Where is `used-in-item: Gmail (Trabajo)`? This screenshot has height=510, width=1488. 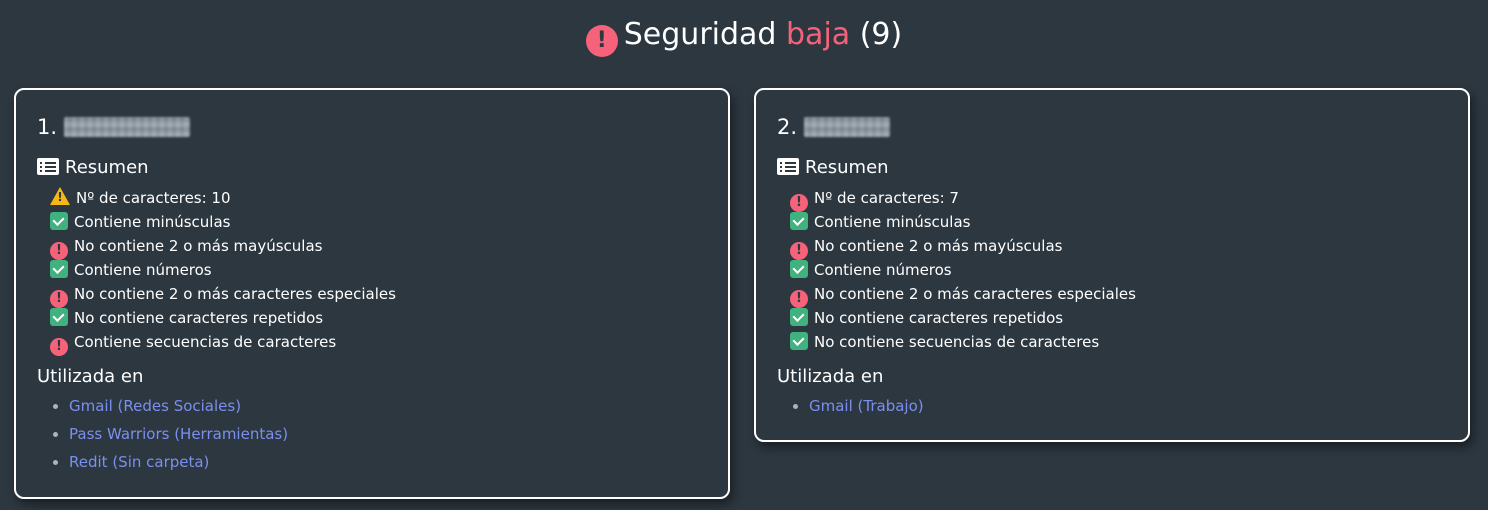 used-in-item: Gmail (Trabajo) is located at coordinates (1128, 406).